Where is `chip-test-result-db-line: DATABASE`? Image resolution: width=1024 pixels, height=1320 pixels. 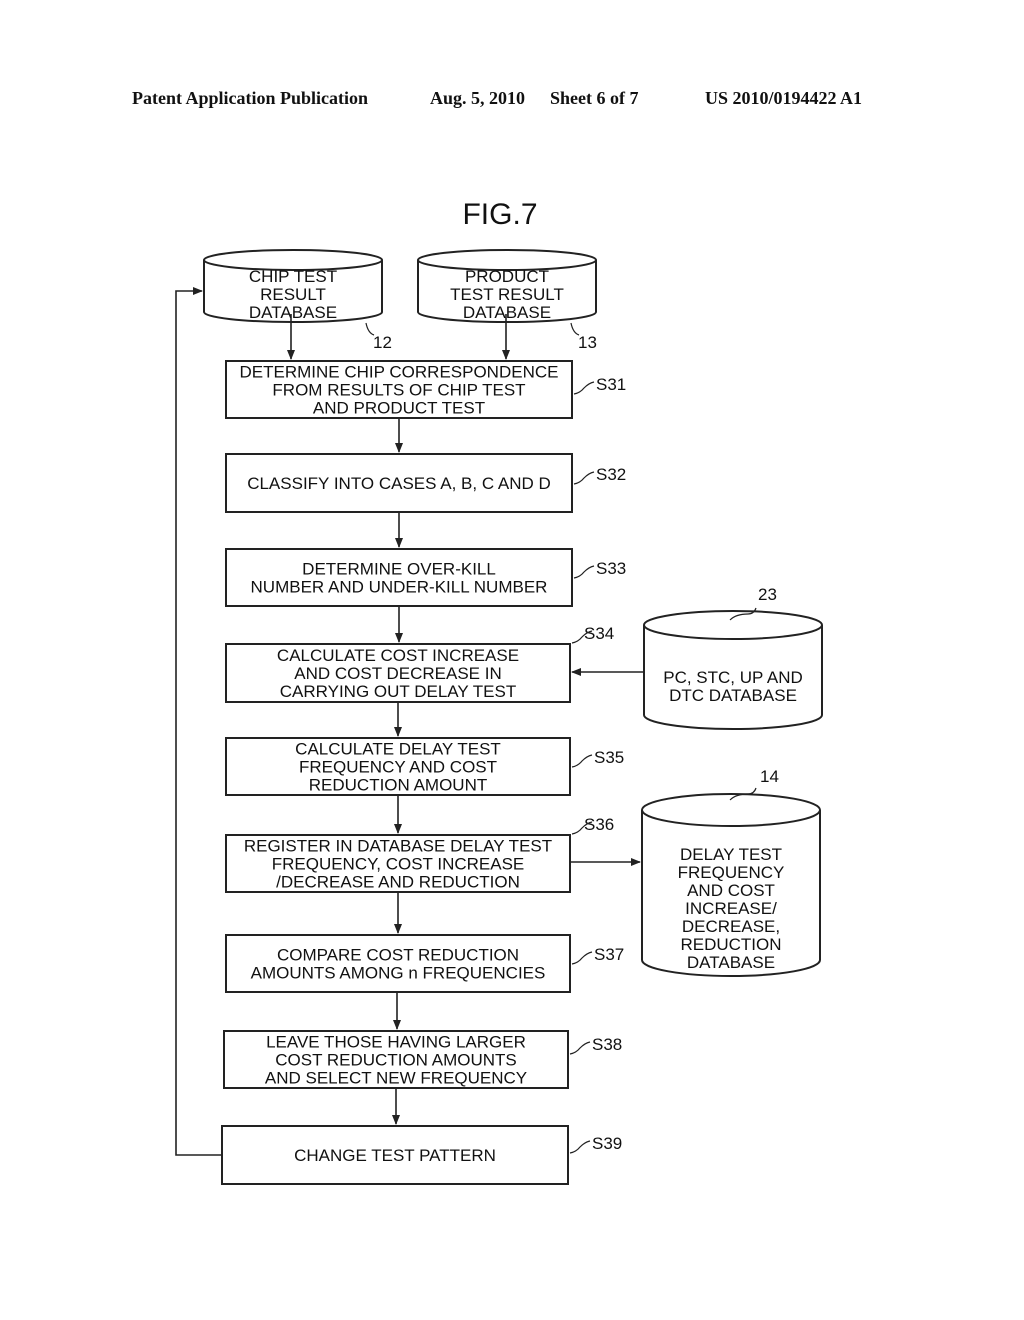 chip-test-result-db-line: DATABASE is located at coordinates (293, 312).